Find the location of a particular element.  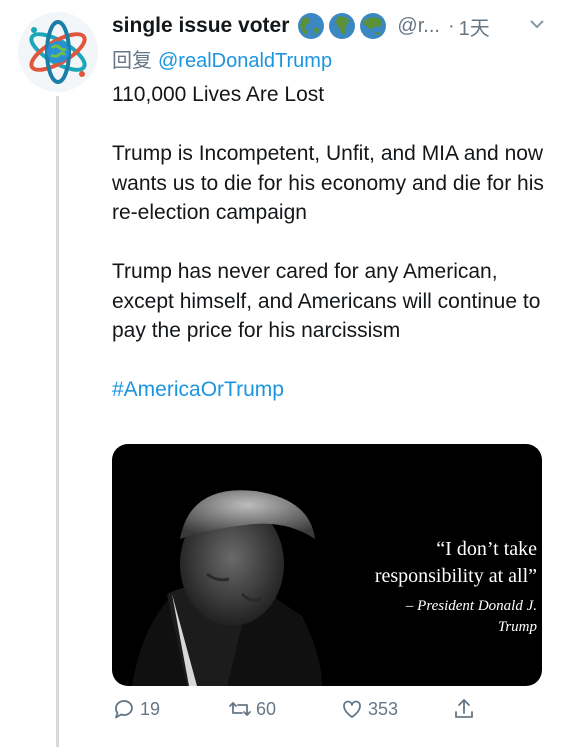

quote-line: “I don’t take is located at coordinates (486, 549).